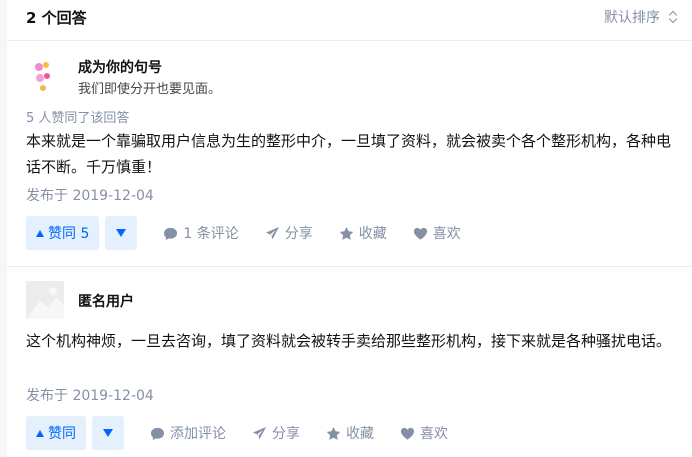 Image resolution: width=692 pixels, height=457 pixels. I want to click on vote-up-button: 赞同, so click(56, 433).